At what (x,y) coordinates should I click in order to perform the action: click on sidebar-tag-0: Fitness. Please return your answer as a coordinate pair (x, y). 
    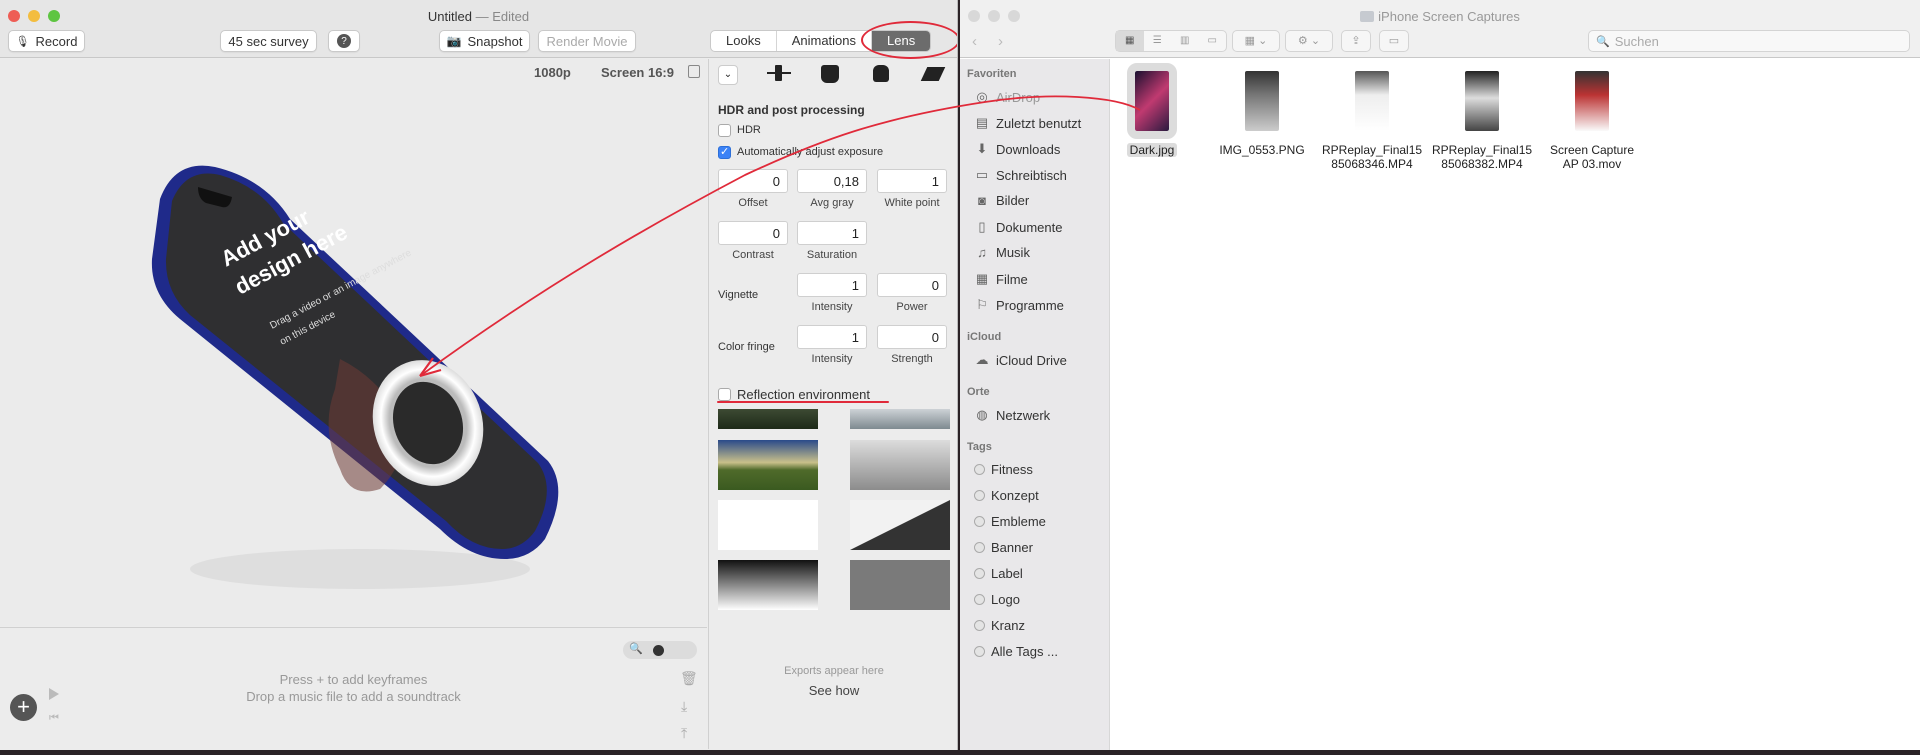
    Looking at the image, I should click on (1003, 469).